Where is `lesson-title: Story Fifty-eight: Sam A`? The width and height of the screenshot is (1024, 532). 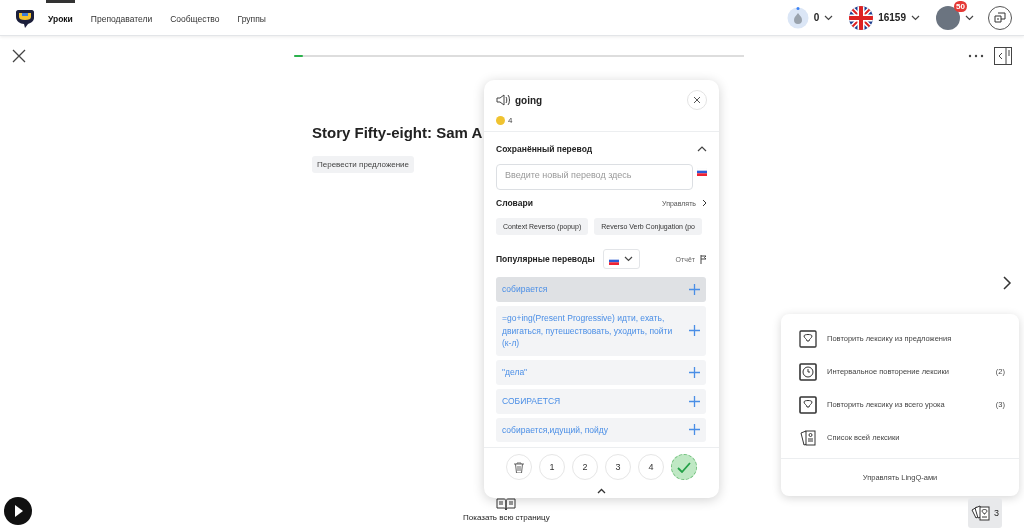
lesson-title: Story Fifty-eight: Sam A is located at coordinates (398, 132).